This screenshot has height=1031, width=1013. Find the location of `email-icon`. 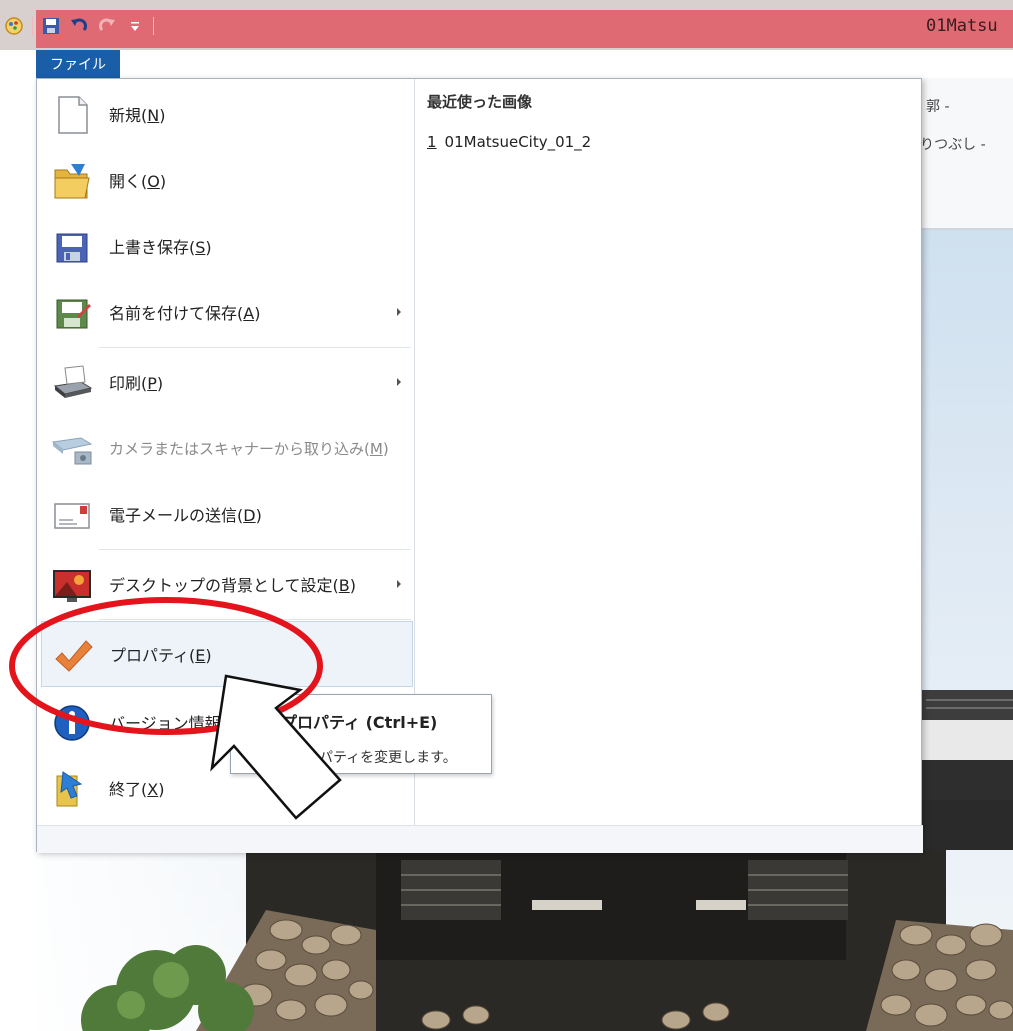

email-icon is located at coordinates (72, 515).